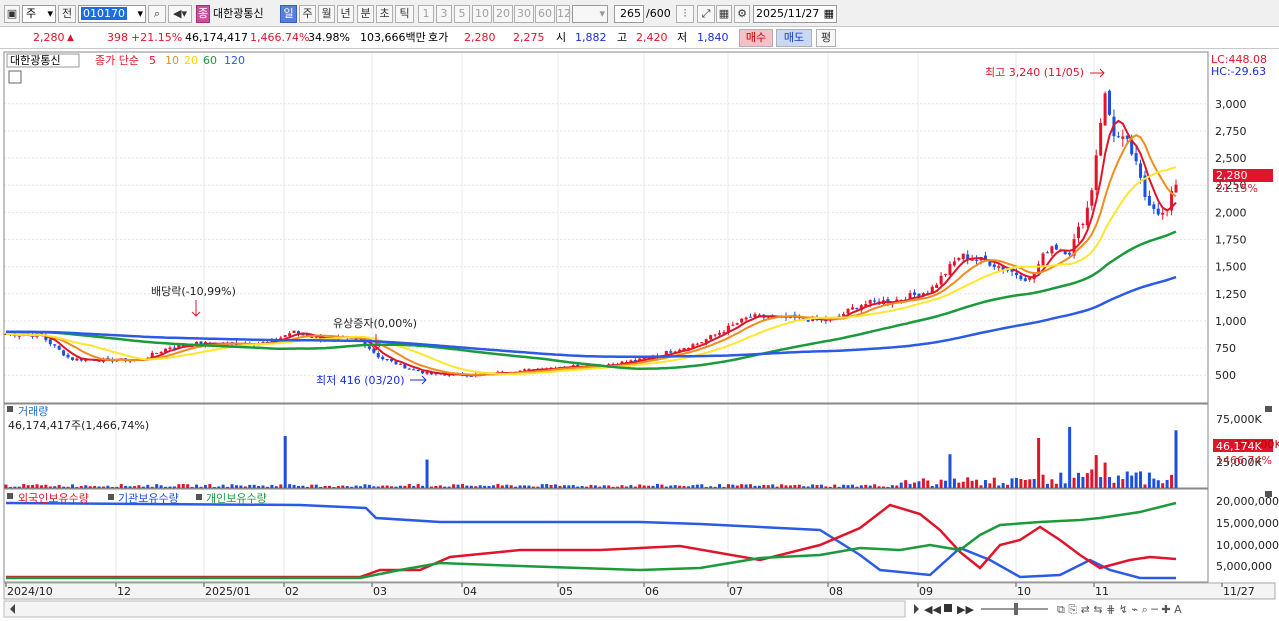  What do you see at coordinates (742, 14) in the screenshot?
I see `gear-icon: ⚙` at bounding box center [742, 14].